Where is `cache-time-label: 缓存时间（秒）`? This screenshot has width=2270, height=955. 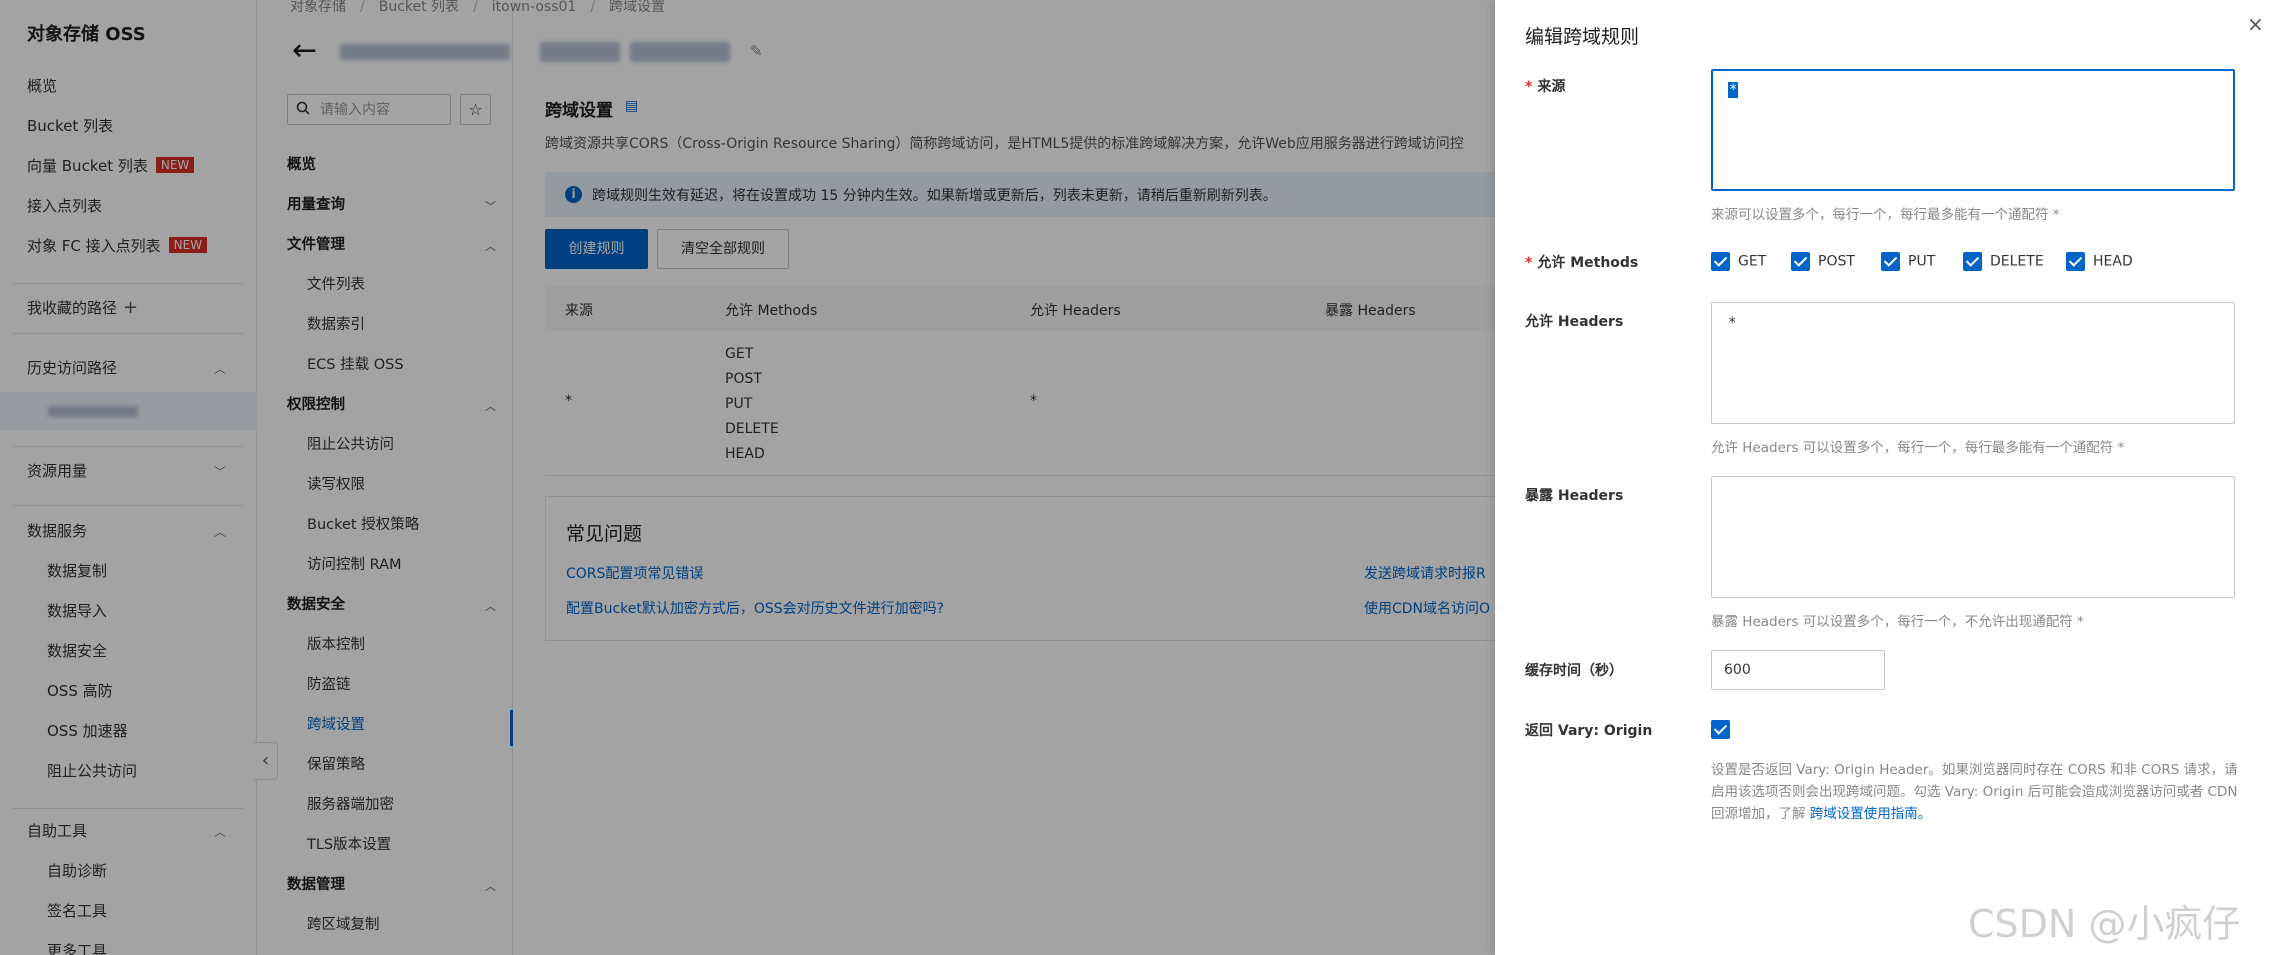 cache-time-label: 缓存时间（秒） is located at coordinates (1574, 671).